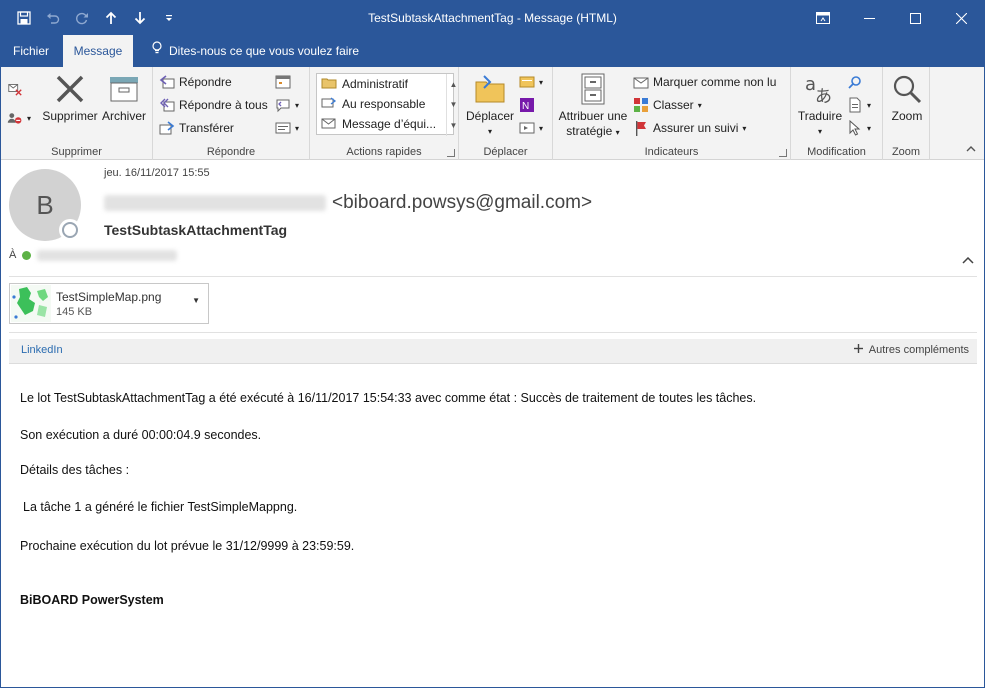  Describe the element at coordinates (52, 18) in the screenshot. I see `undo-icon` at that location.